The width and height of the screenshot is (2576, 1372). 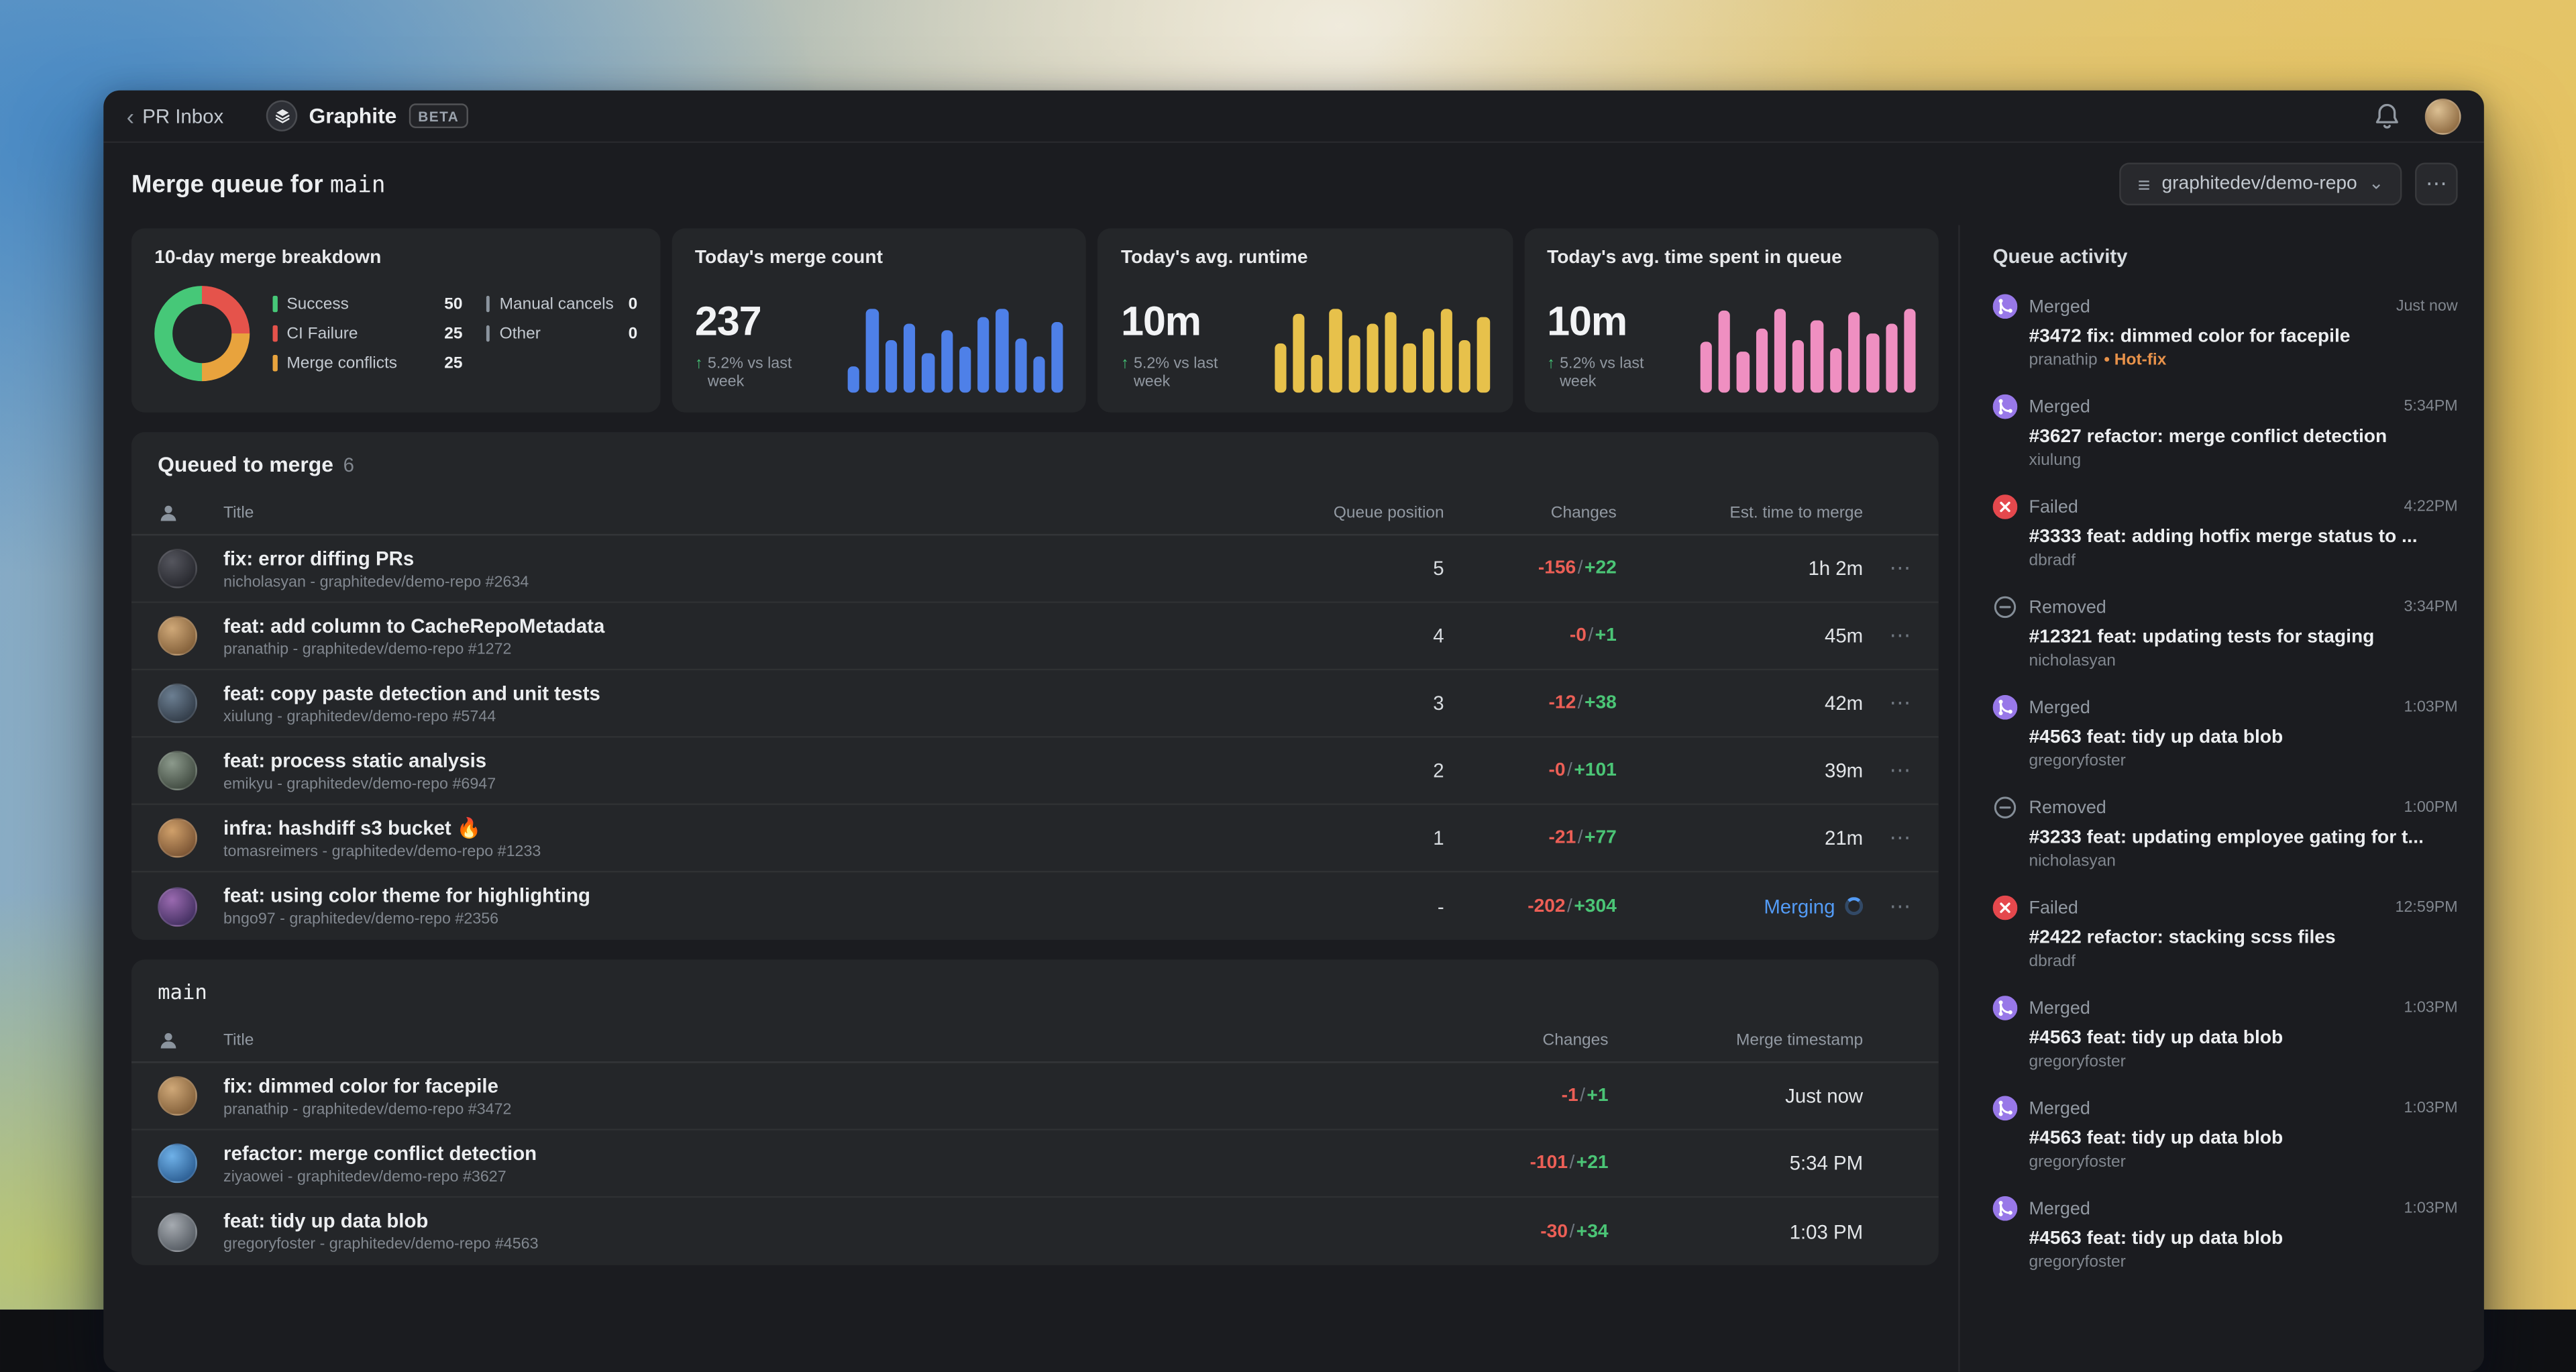 What do you see at coordinates (2225, 406) in the screenshot?
I see `activity-head: Merged 5:34PM` at bounding box center [2225, 406].